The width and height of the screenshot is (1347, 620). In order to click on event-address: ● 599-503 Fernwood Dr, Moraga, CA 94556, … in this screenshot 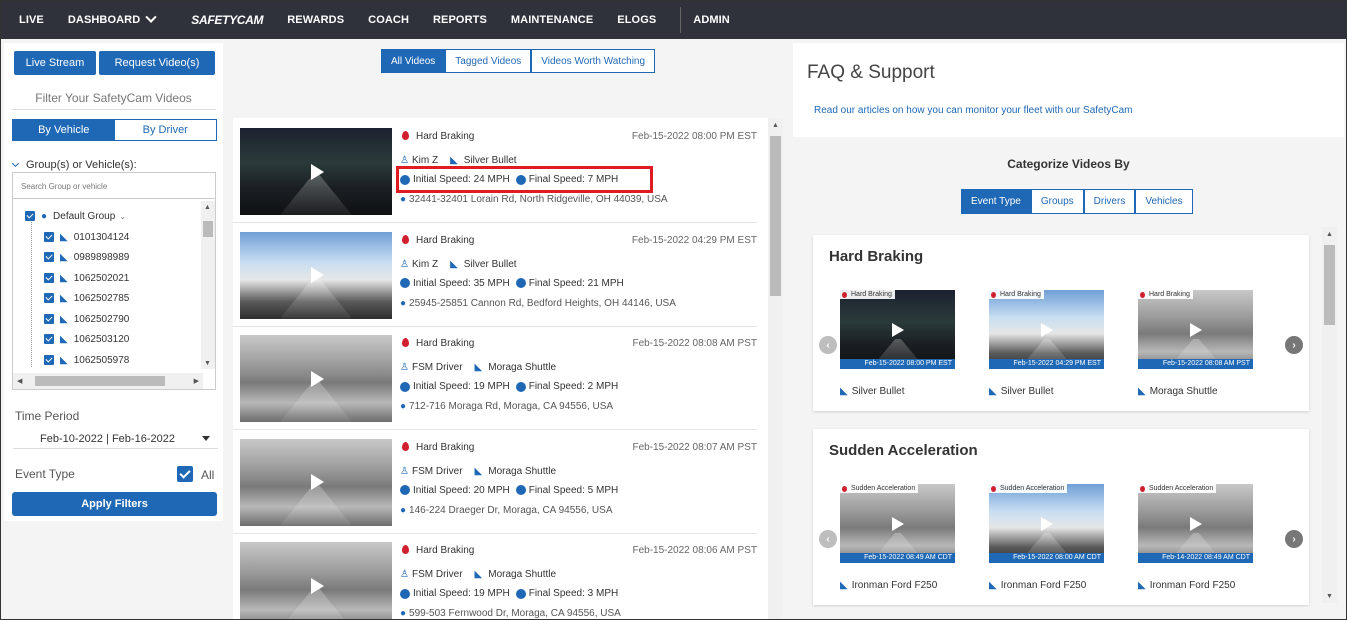, I will do `click(510, 613)`.